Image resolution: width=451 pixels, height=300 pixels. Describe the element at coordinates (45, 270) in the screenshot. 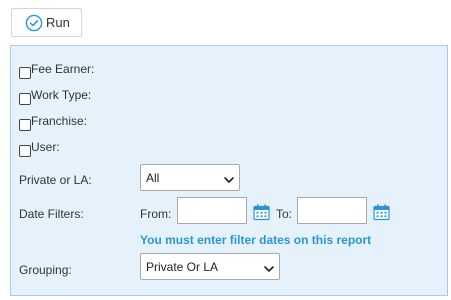

I see `grouping-label: Grouping:` at that location.